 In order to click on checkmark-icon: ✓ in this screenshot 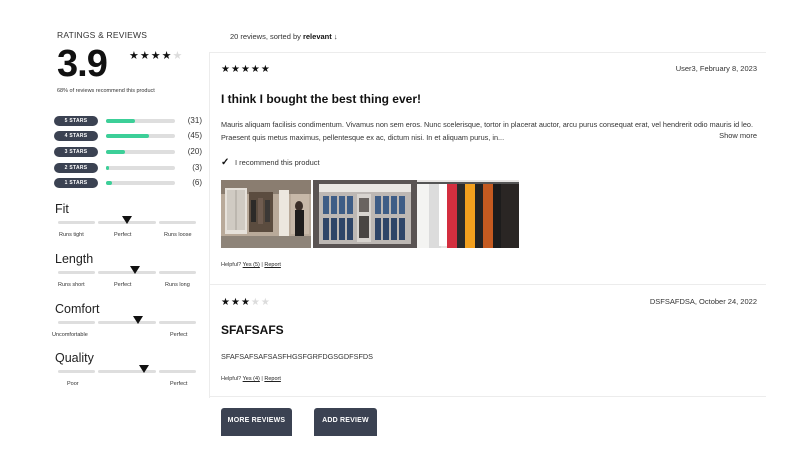, I will do `click(225, 162)`.